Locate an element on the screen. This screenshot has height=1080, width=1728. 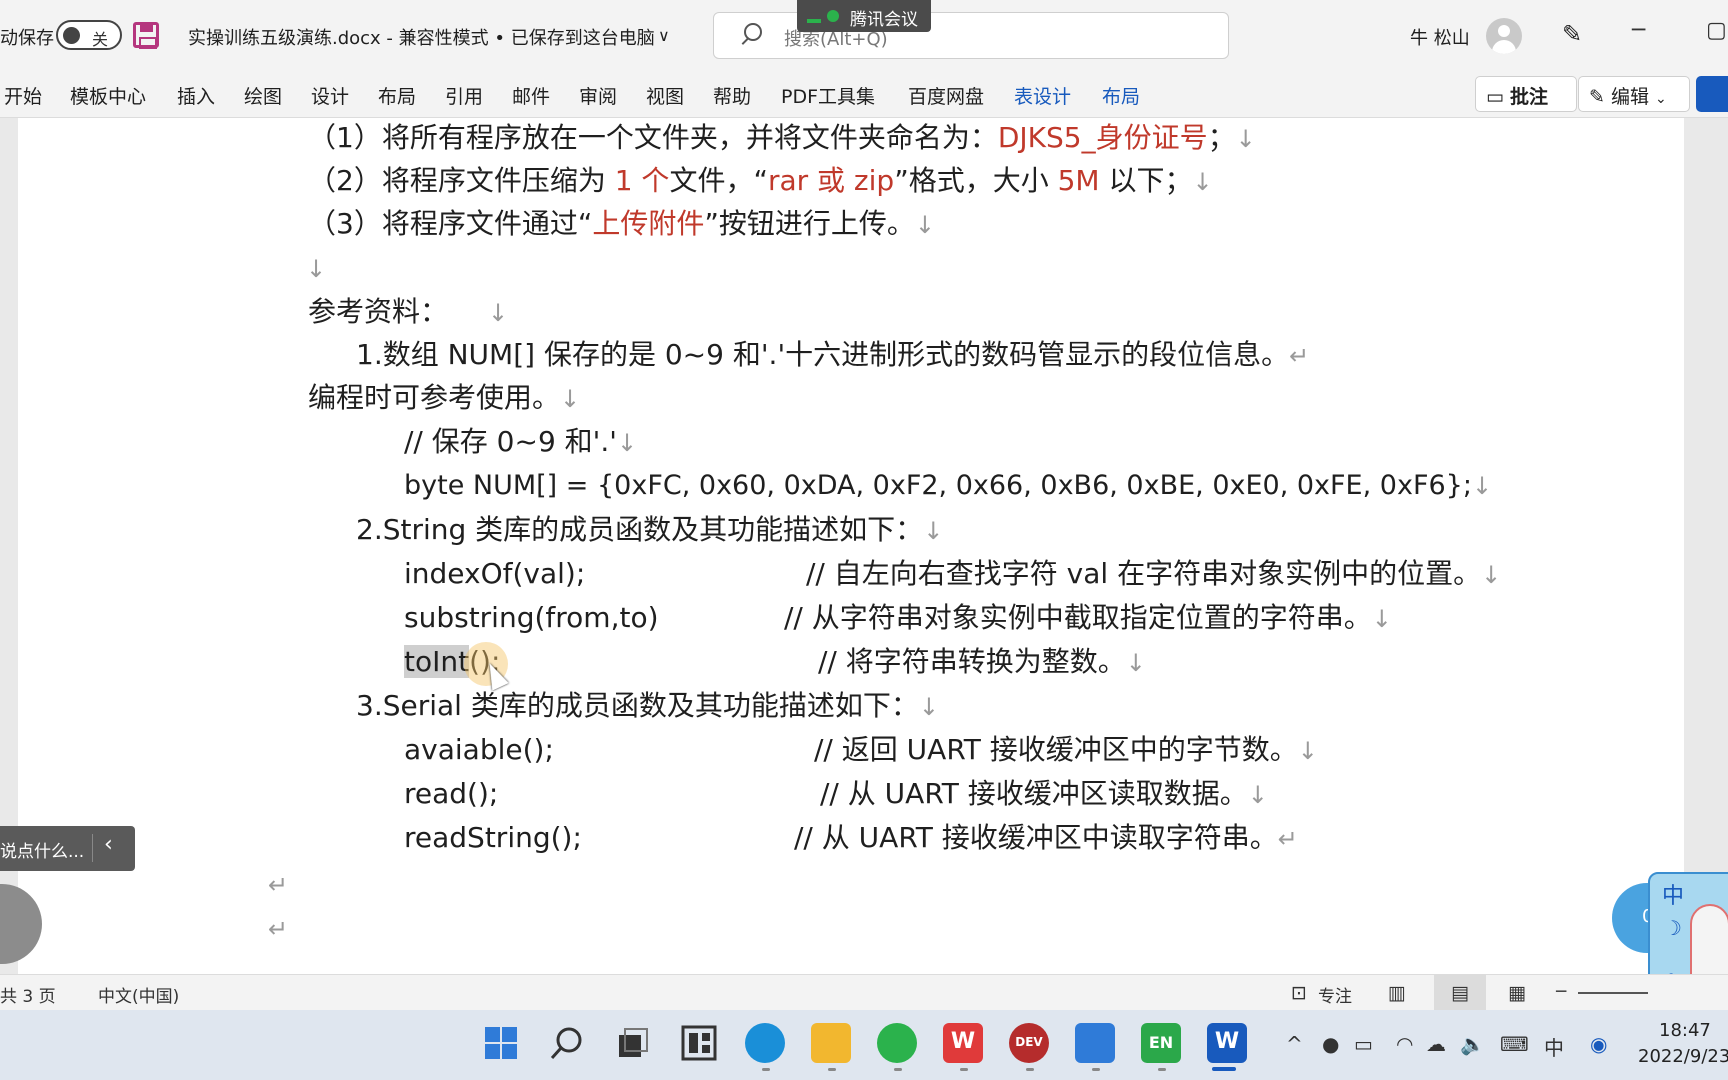
wechat-icon is located at coordinates (897, 1043).